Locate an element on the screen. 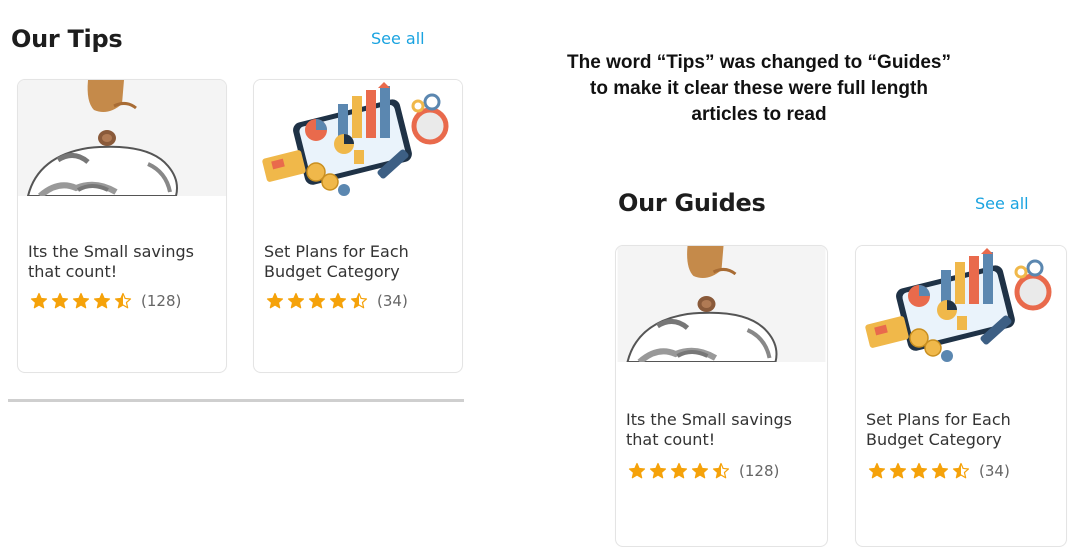 The image size is (1087, 547). section-title: Our Guides is located at coordinates (692, 203).